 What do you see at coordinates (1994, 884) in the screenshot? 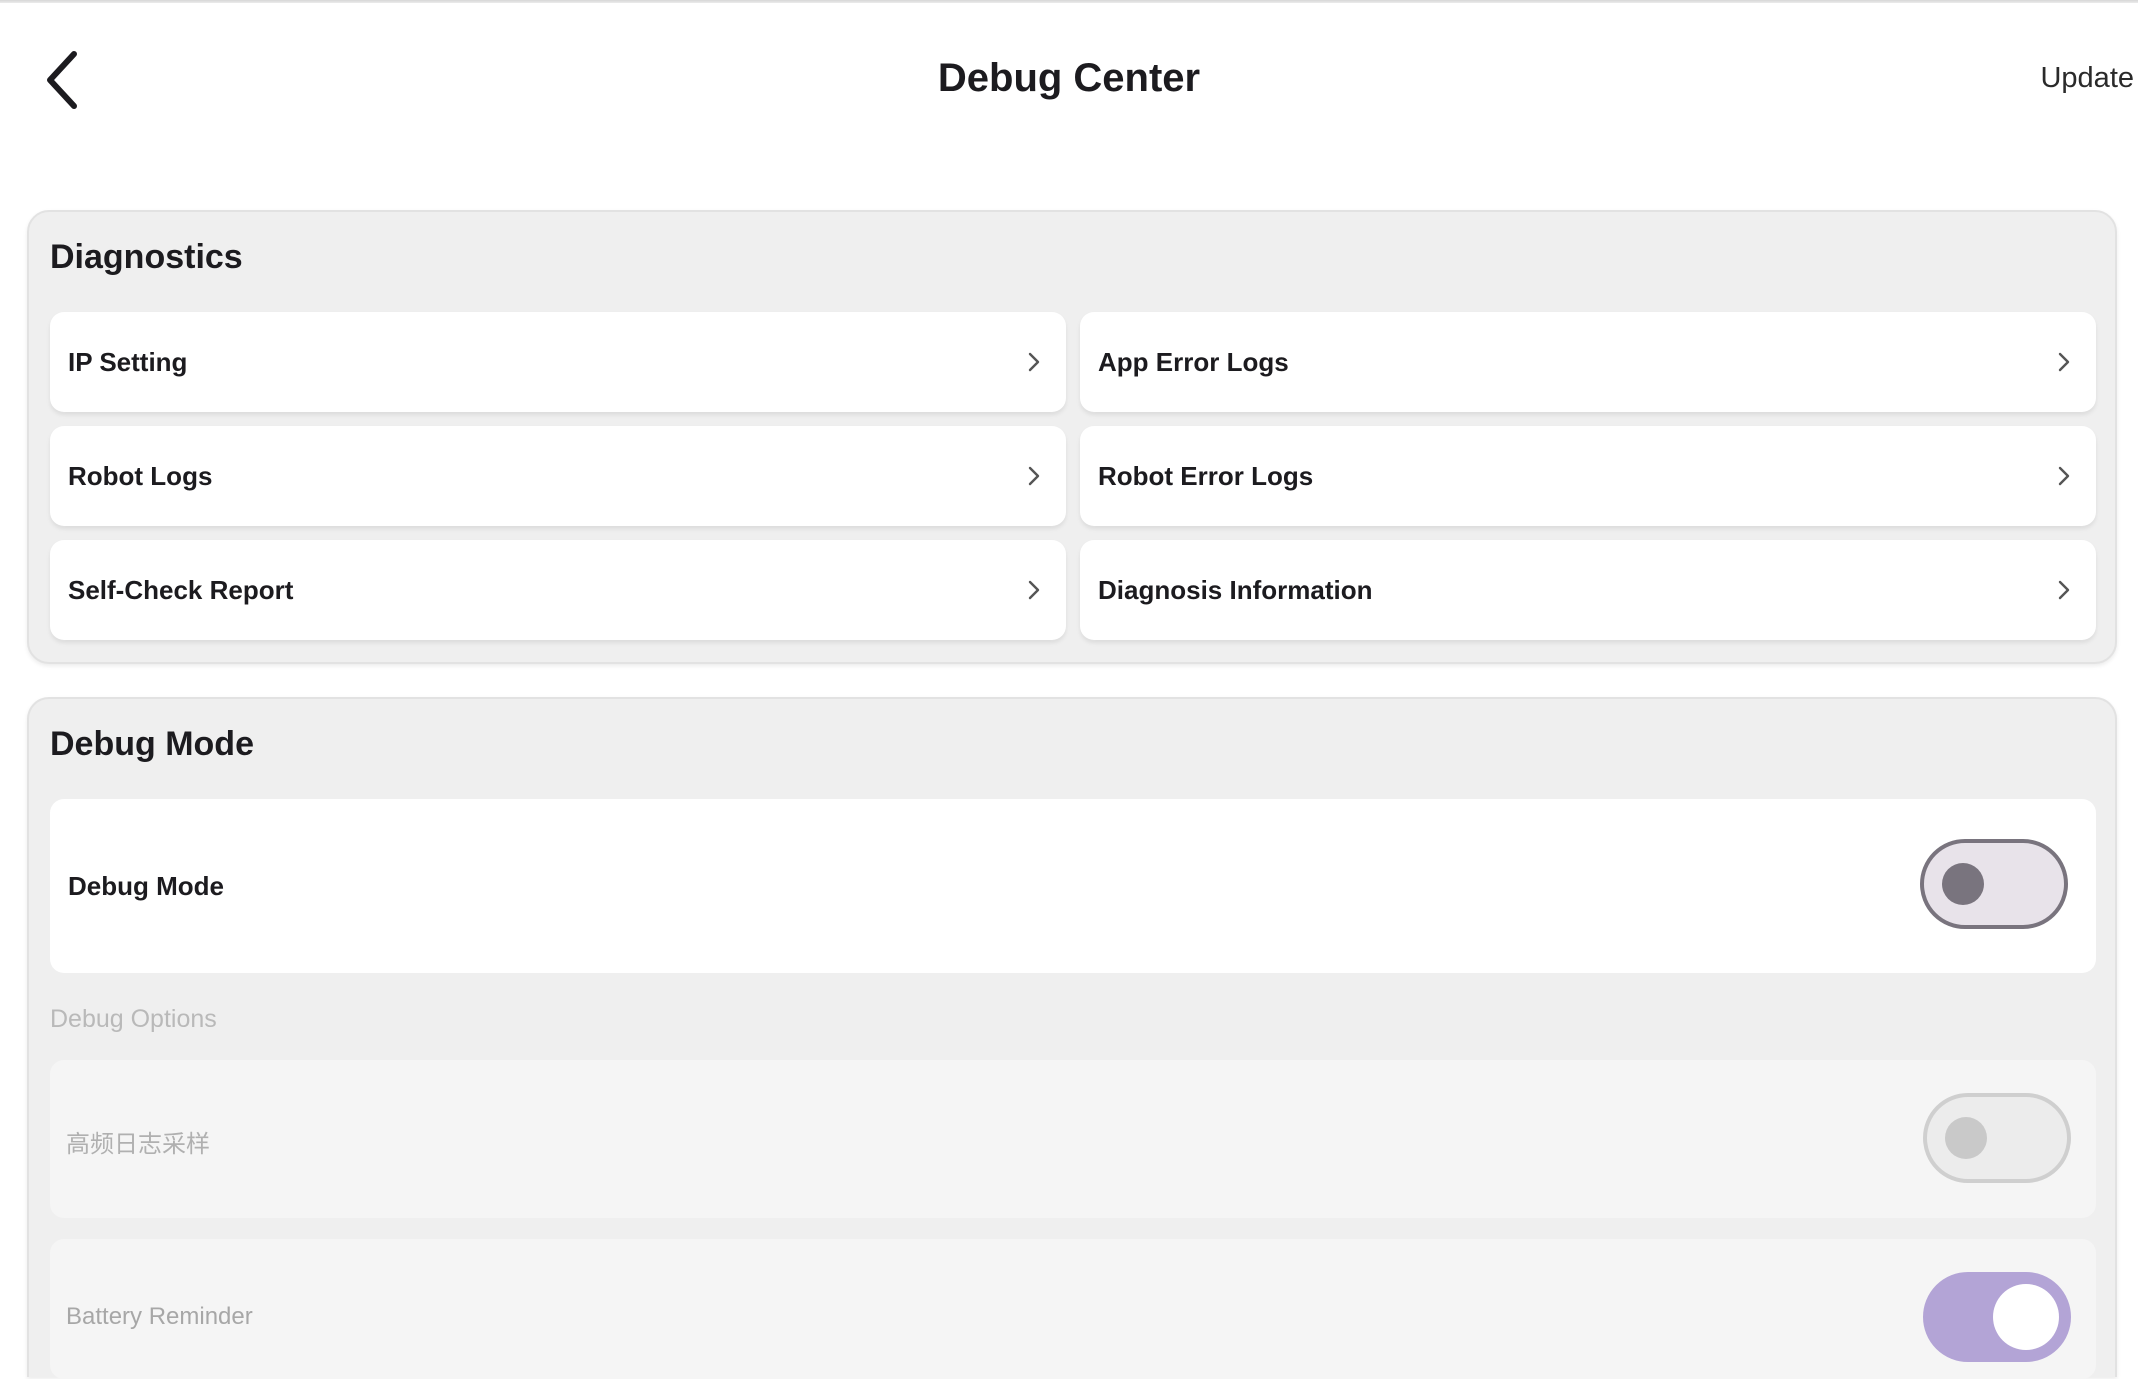
I see `debug-mode-switch` at bounding box center [1994, 884].